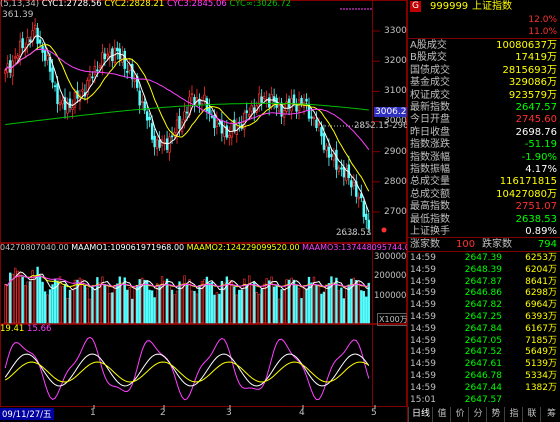 The image size is (560, 422). Describe the element at coordinates (532, 95) in the screenshot. I see `indicator-value: 923579万` at that location.